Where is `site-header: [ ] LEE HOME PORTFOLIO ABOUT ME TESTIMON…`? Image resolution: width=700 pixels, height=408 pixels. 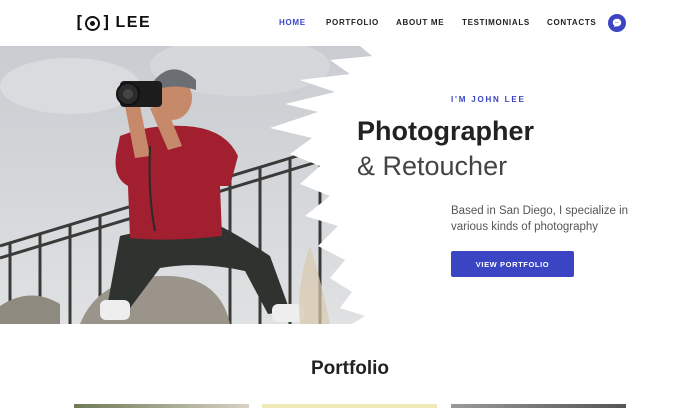 site-header: [ ] LEE HOME PORTFOLIO ABOUT ME TESTIMON… is located at coordinates (350, 23).